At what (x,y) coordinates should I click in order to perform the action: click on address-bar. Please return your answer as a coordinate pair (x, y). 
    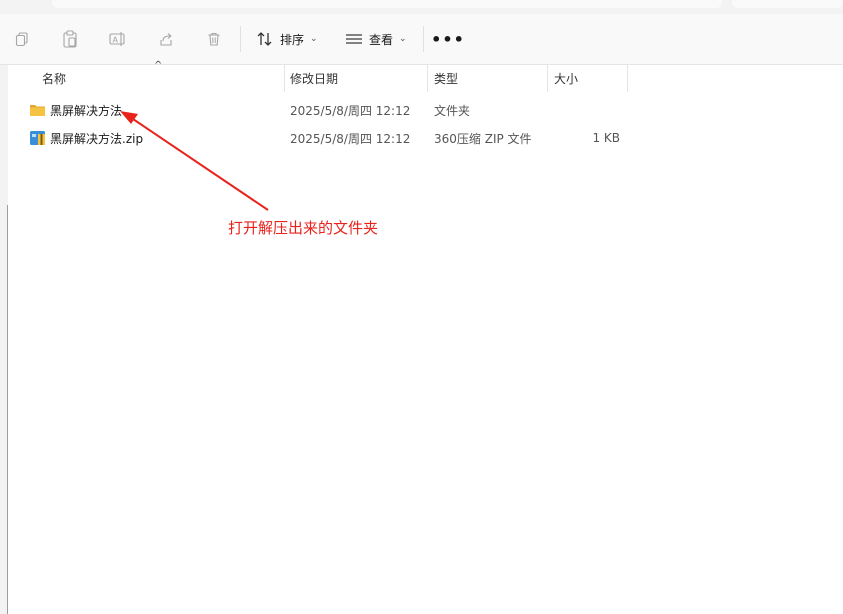
    Looking at the image, I should click on (387, 4).